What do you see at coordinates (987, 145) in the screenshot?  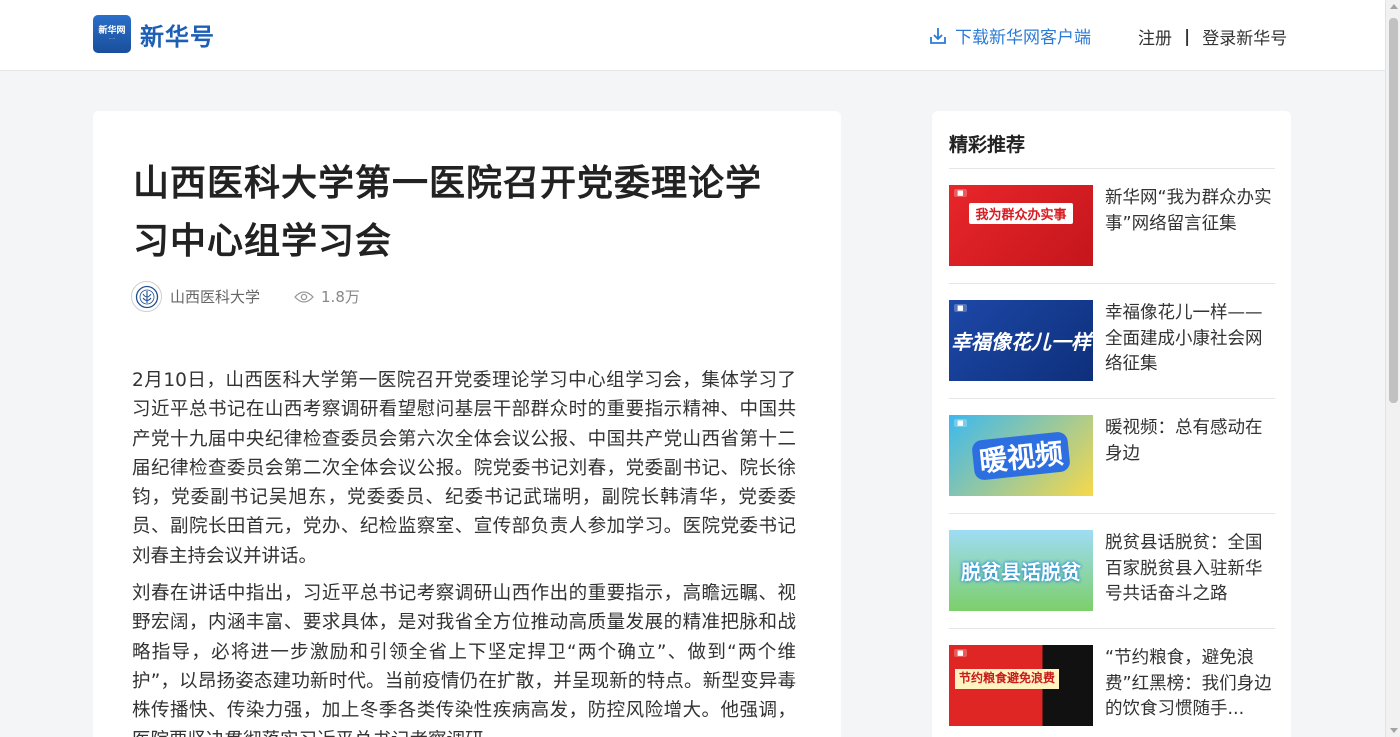 I see `sidebar-heading: 精彩推荐` at bounding box center [987, 145].